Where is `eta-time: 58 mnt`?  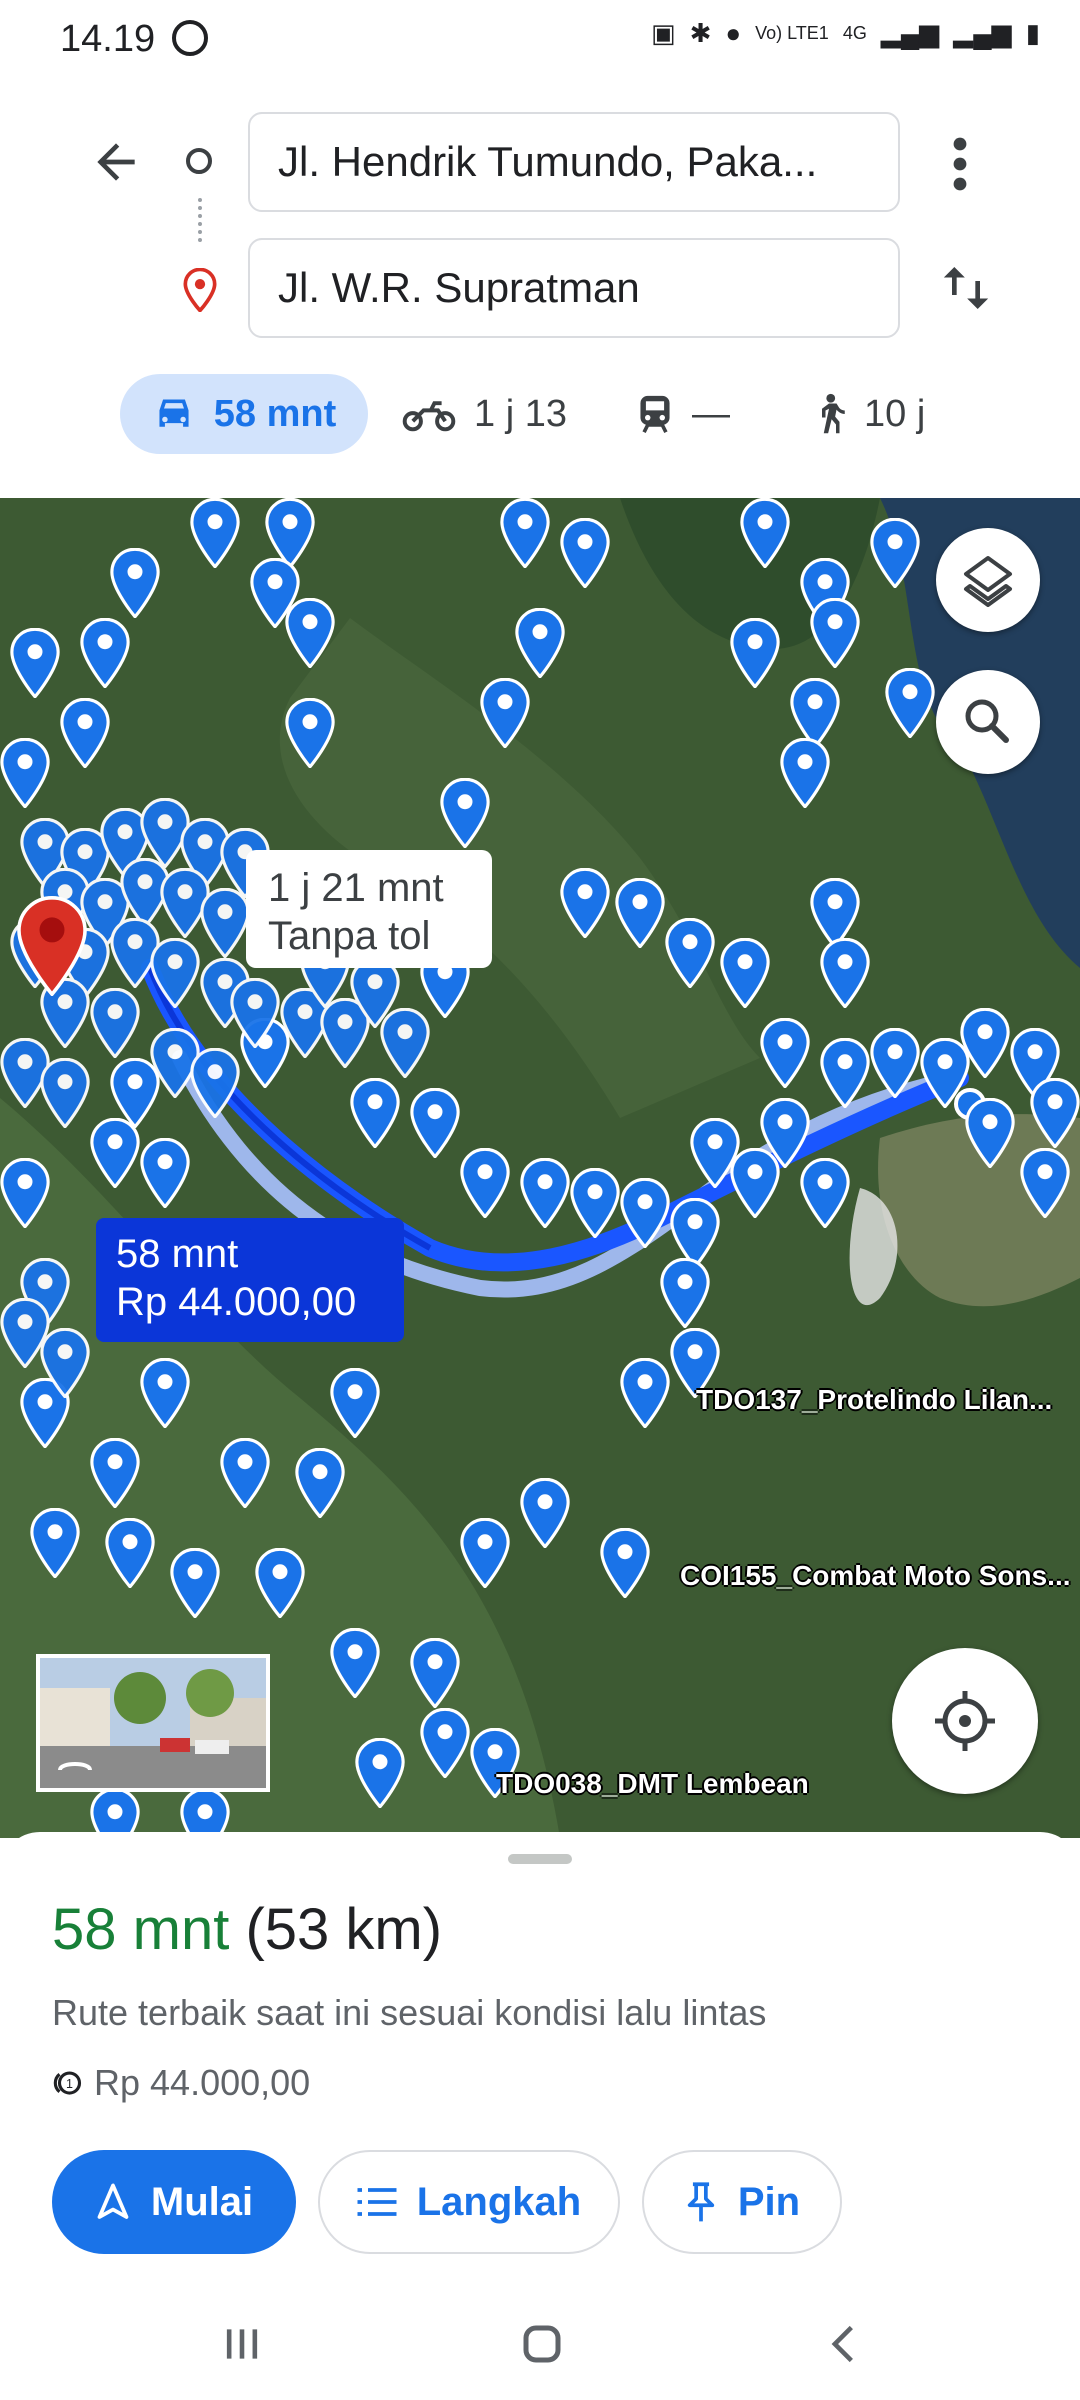
eta-time: 58 mnt is located at coordinates (141, 1929).